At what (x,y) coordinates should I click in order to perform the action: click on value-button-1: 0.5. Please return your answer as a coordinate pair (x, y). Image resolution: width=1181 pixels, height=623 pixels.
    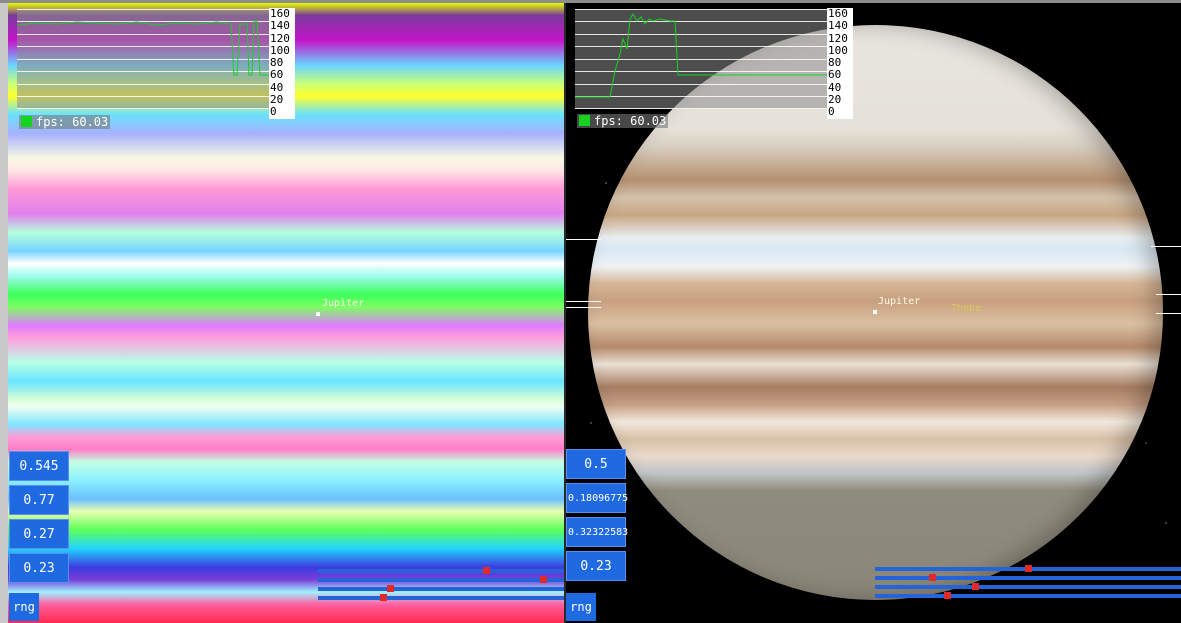
    Looking at the image, I should click on (596, 464).